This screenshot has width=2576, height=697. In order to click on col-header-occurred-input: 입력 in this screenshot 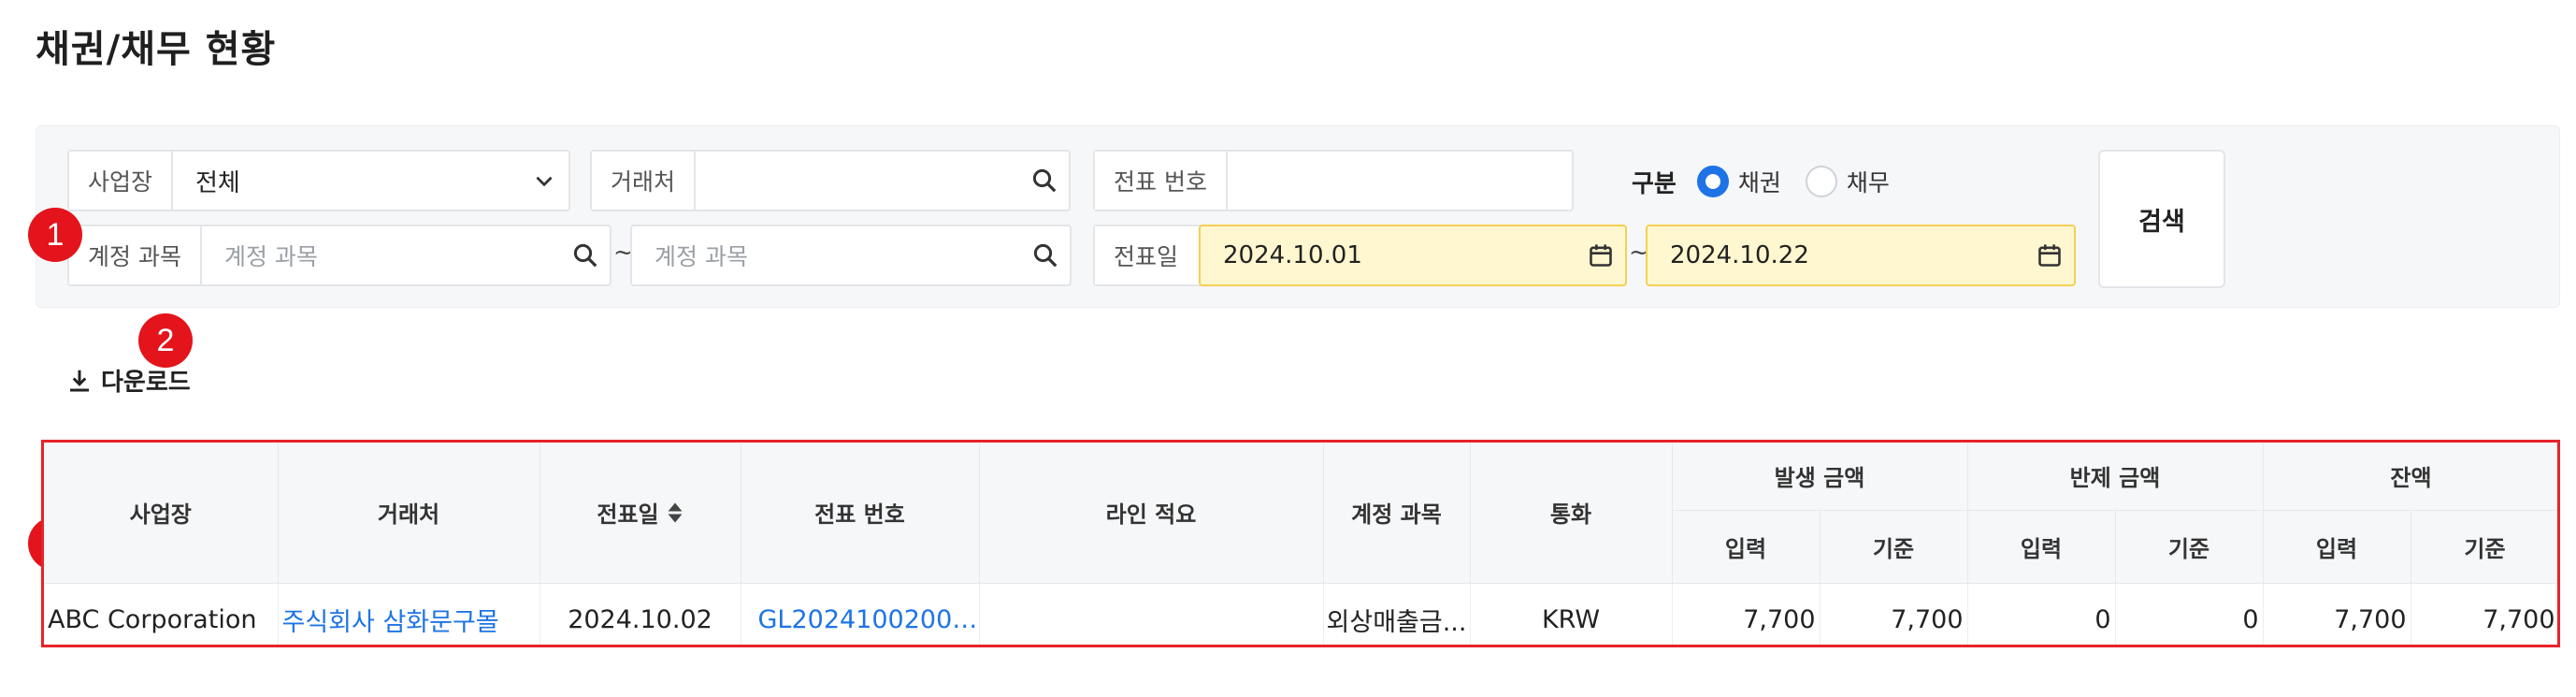, I will do `click(1746, 547)`.